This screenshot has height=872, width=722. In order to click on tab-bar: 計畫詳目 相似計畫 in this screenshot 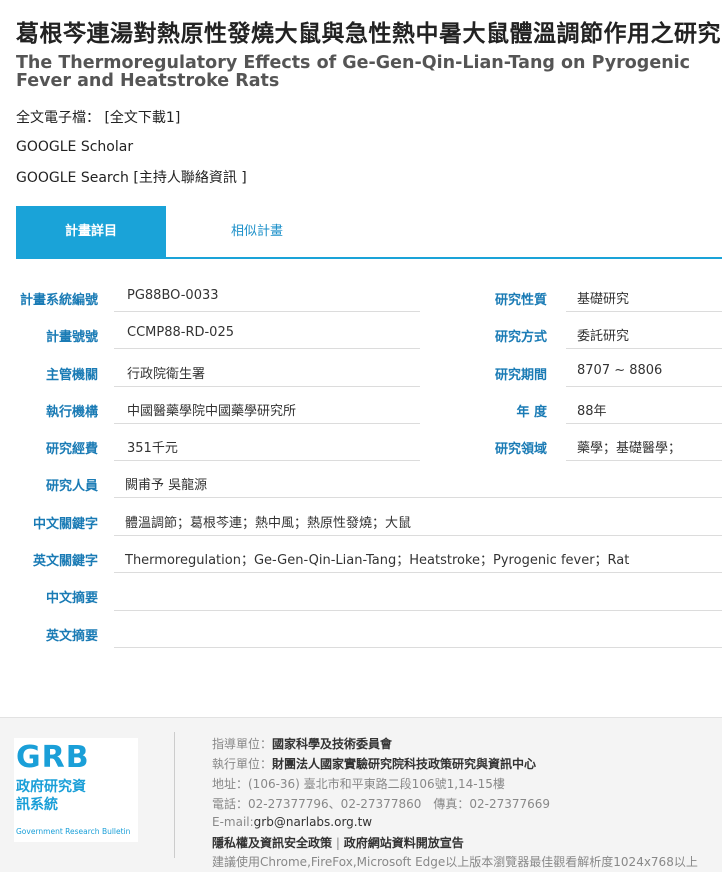, I will do `click(369, 232)`.